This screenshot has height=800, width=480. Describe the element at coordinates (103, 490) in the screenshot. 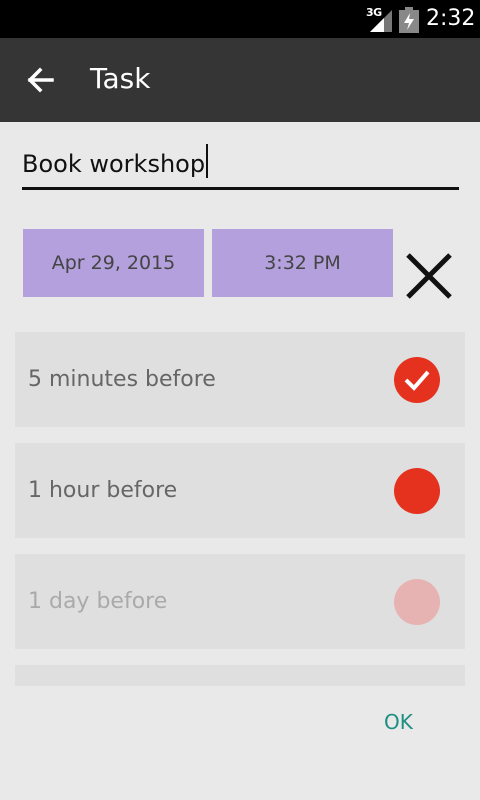

I see `reminder-label: 1 hour before` at that location.